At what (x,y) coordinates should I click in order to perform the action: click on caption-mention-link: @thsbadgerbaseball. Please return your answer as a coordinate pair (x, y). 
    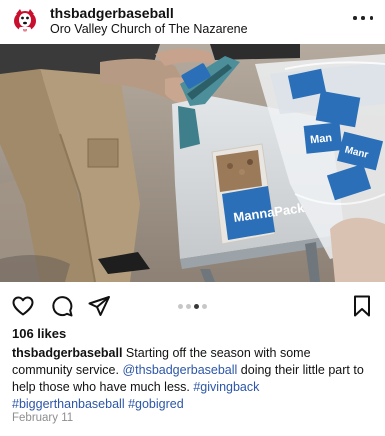
    Looking at the image, I should click on (179, 370).